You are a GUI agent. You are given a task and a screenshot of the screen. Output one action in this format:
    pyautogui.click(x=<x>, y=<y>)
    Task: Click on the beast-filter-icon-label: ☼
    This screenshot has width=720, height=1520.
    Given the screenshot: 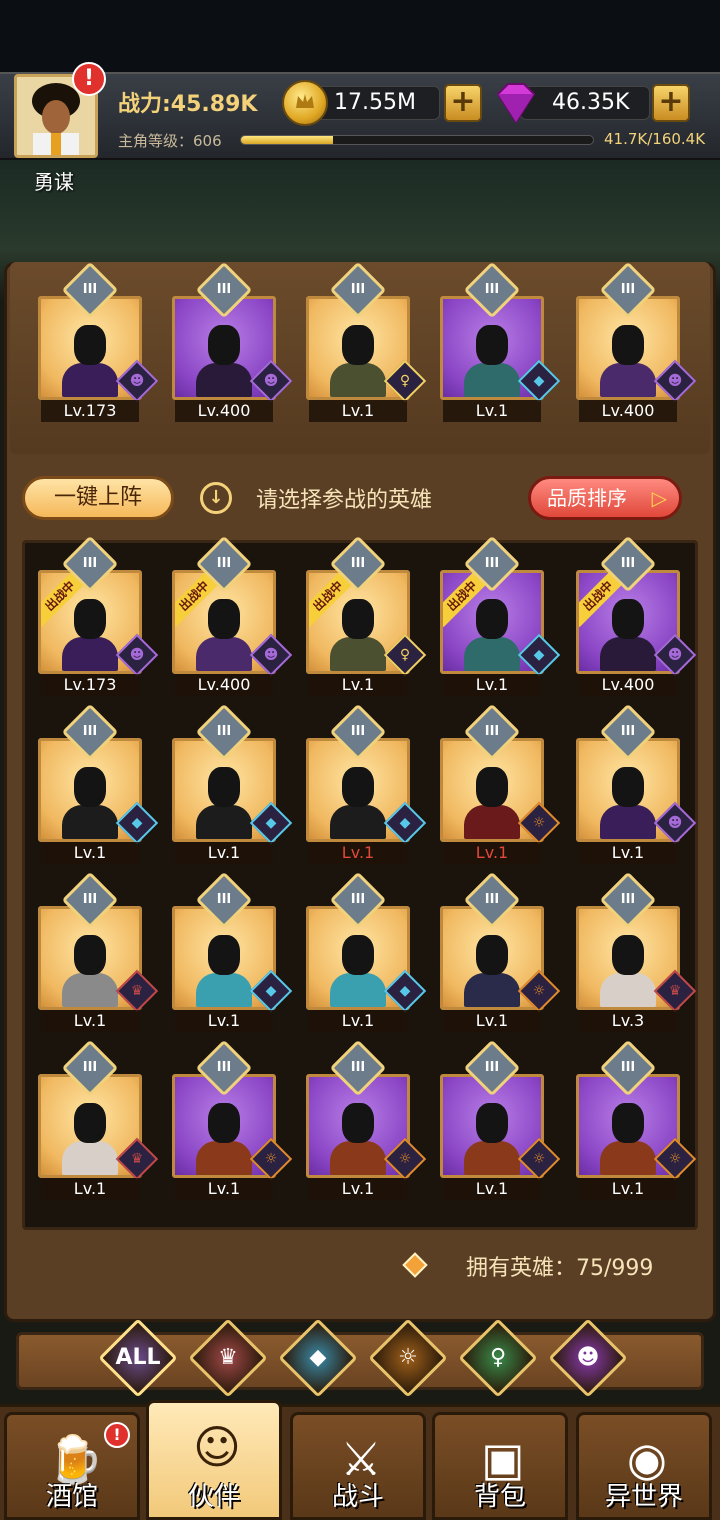 What is the action you would take?
    pyautogui.click(x=408, y=1357)
    